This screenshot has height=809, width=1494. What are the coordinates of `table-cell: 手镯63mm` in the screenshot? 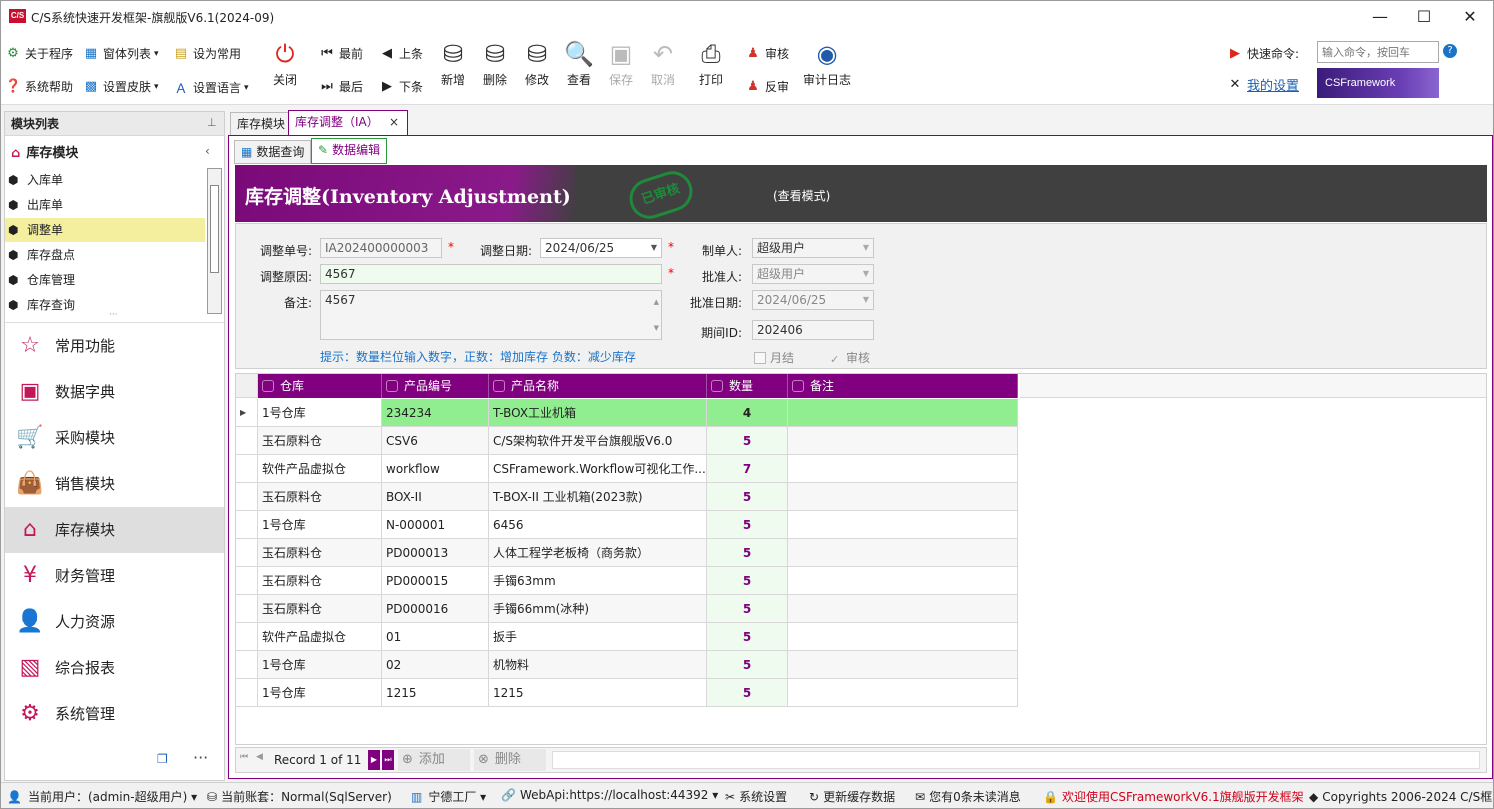 It's located at (598, 581).